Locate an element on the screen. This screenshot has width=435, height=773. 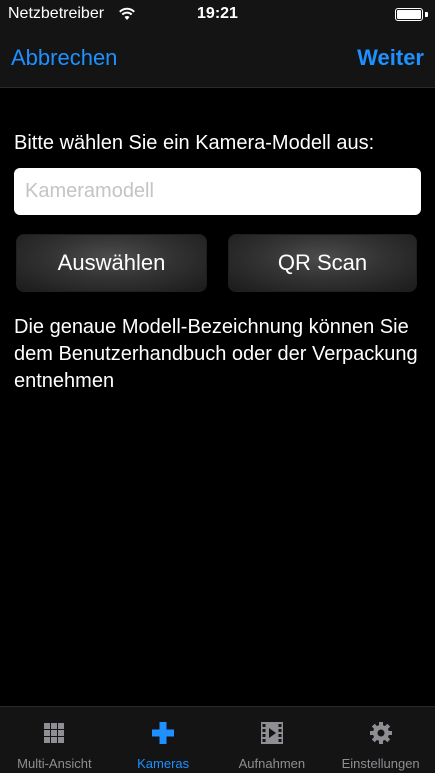
select-model-button: Auswählen is located at coordinates (111, 263).